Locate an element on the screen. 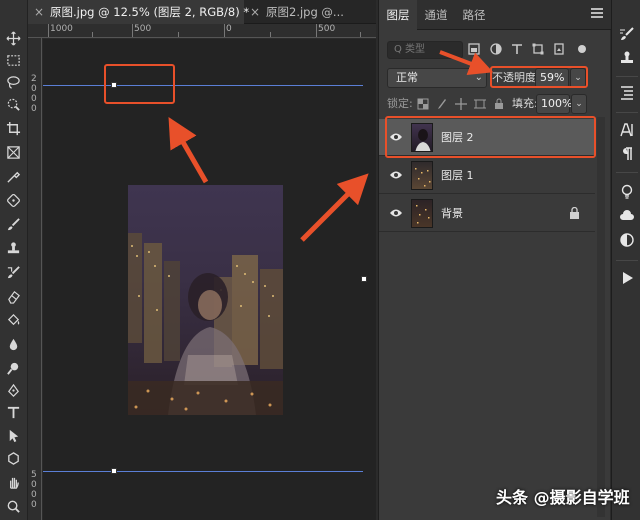 Image resolution: width=640 pixels, height=520 pixels. ruler-label: 5 is located at coordinates (34, 475).